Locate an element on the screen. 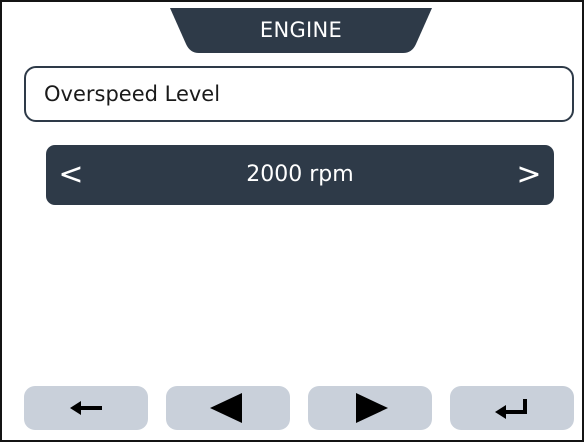 The image size is (584, 442). header-tab: ENGINE is located at coordinates (301, 30).